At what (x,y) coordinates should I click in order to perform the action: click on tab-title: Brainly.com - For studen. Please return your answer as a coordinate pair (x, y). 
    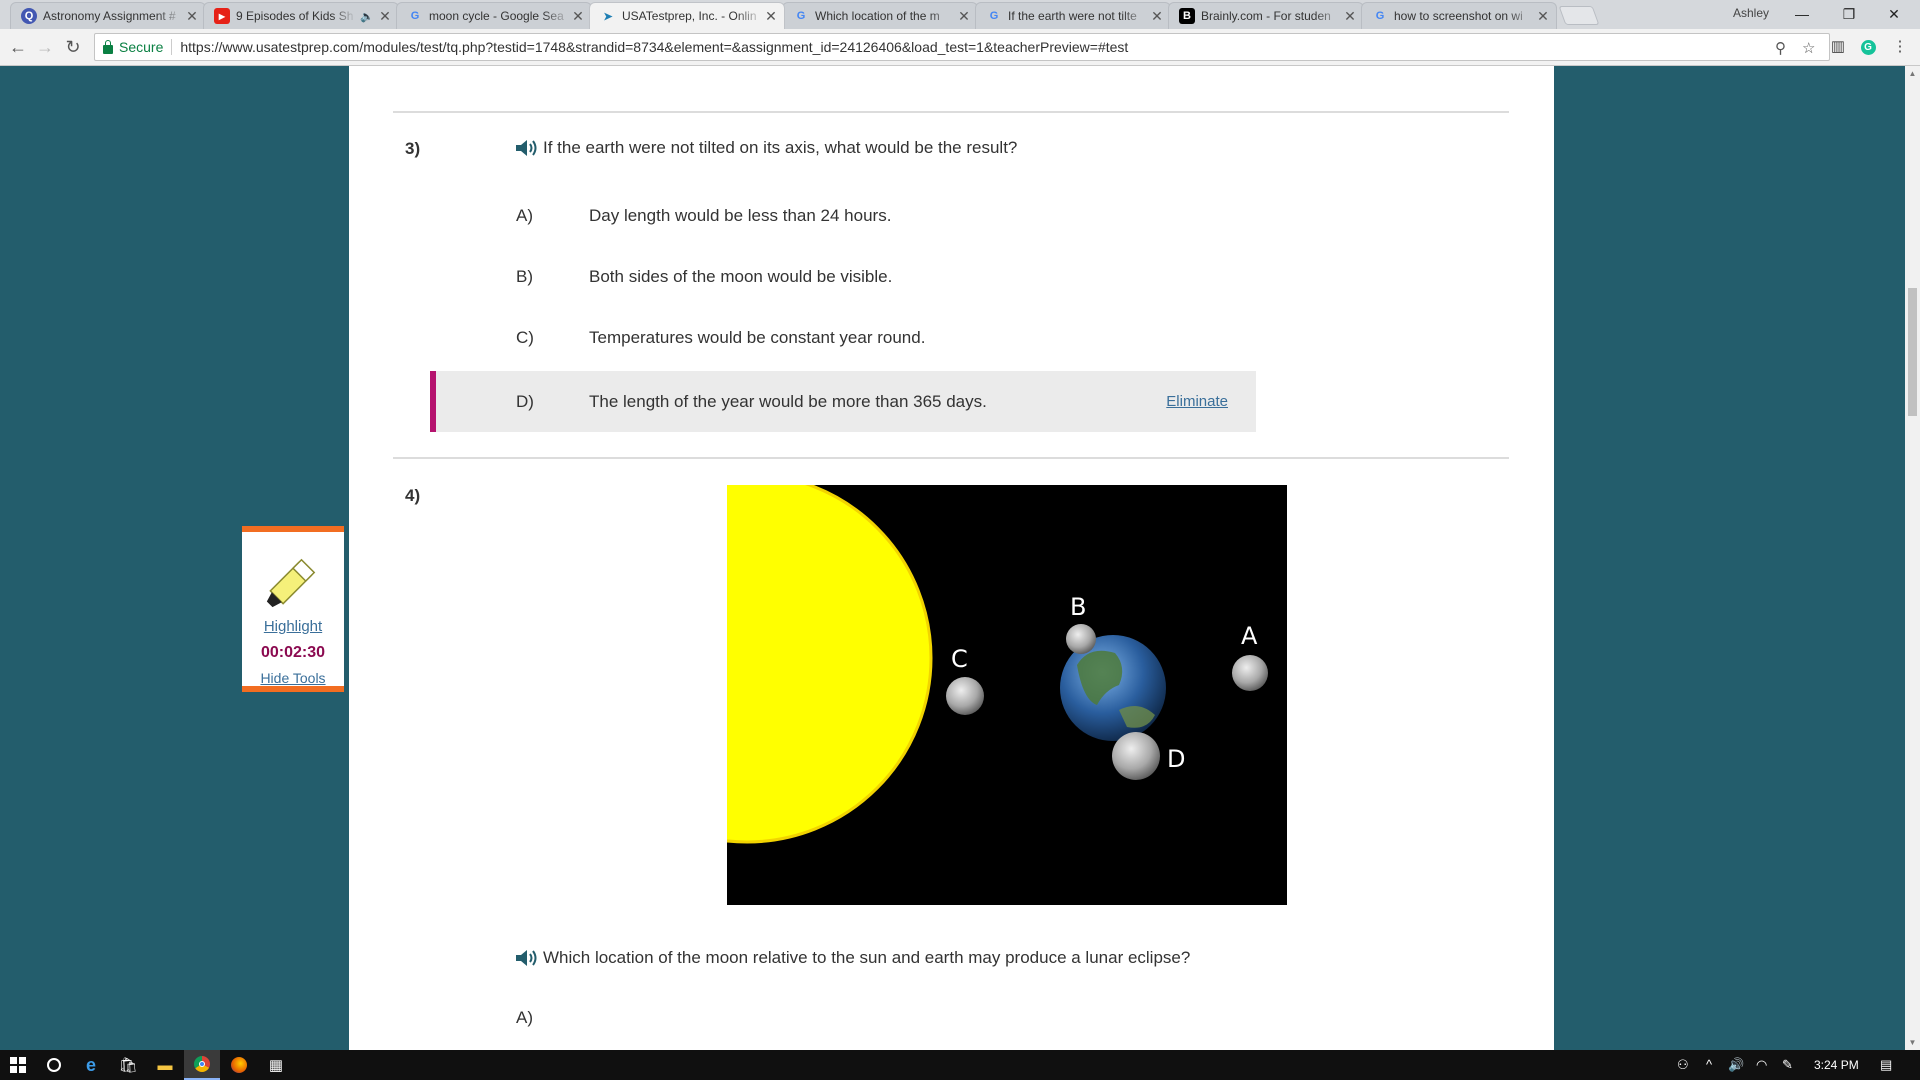
    Looking at the image, I should click on (1266, 16).